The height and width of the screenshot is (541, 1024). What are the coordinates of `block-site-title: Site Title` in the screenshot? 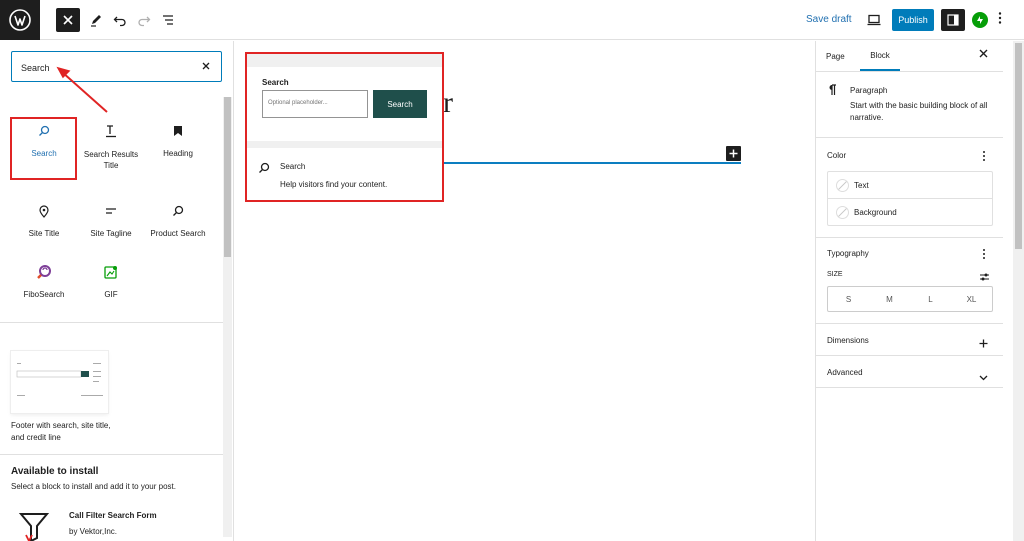 It's located at (44, 219).